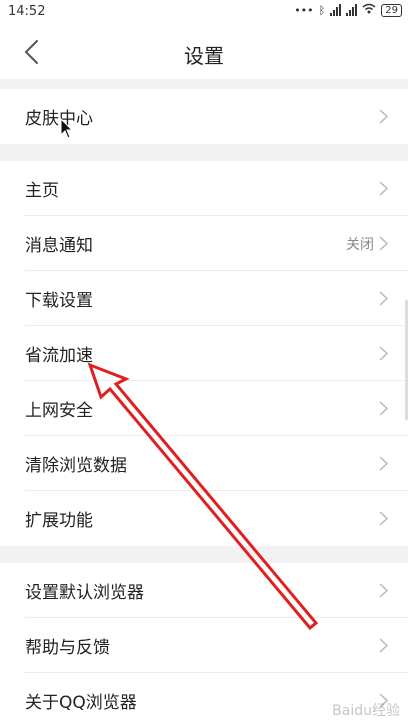  Describe the element at coordinates (369, 10) in the screenshot. I see `wifi-icon` at that location.